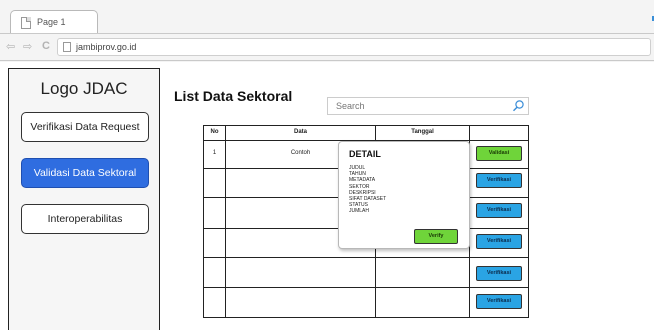 The width and height of the screenshot is (654, 330). I want to click on table-cell-no: 1, so click(214, 153).